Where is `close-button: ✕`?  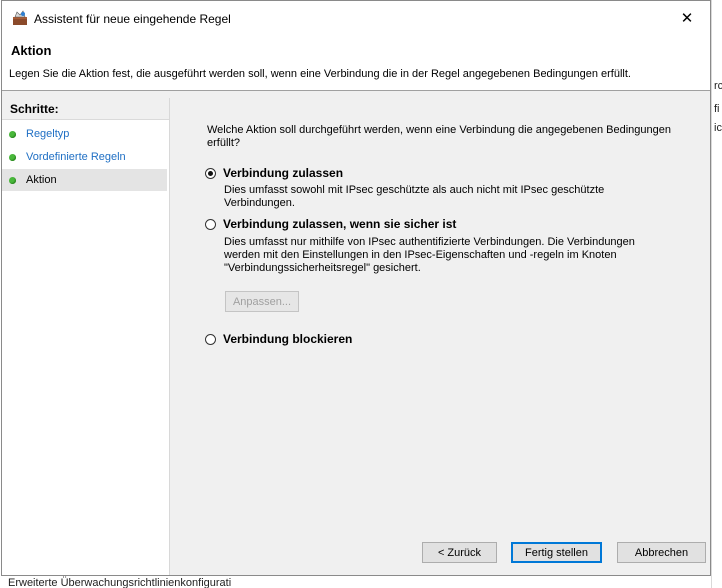
close-button: ✕ is located at coordinates (687, 17).